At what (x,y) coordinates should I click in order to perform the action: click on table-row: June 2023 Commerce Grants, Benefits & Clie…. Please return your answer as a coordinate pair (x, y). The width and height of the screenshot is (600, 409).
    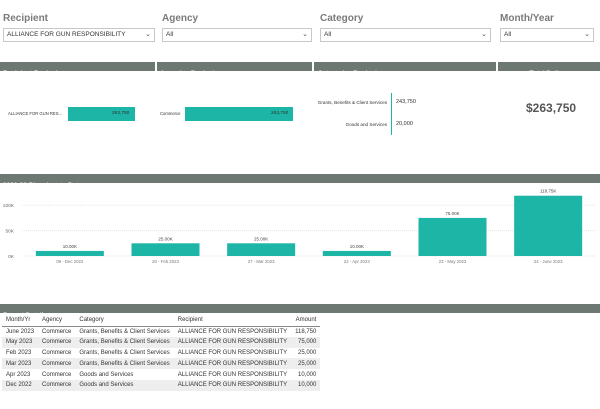
    Looking at the image, I should click on (161, 331).